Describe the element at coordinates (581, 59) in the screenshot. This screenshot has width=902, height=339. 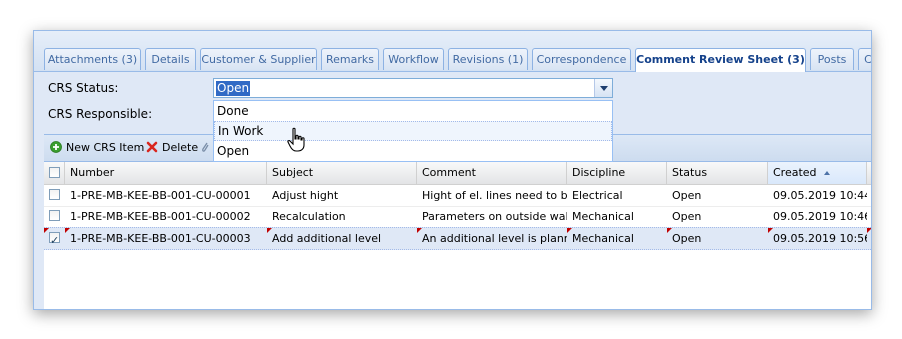
I see `tab-correspondence: Correspondence` at that location.